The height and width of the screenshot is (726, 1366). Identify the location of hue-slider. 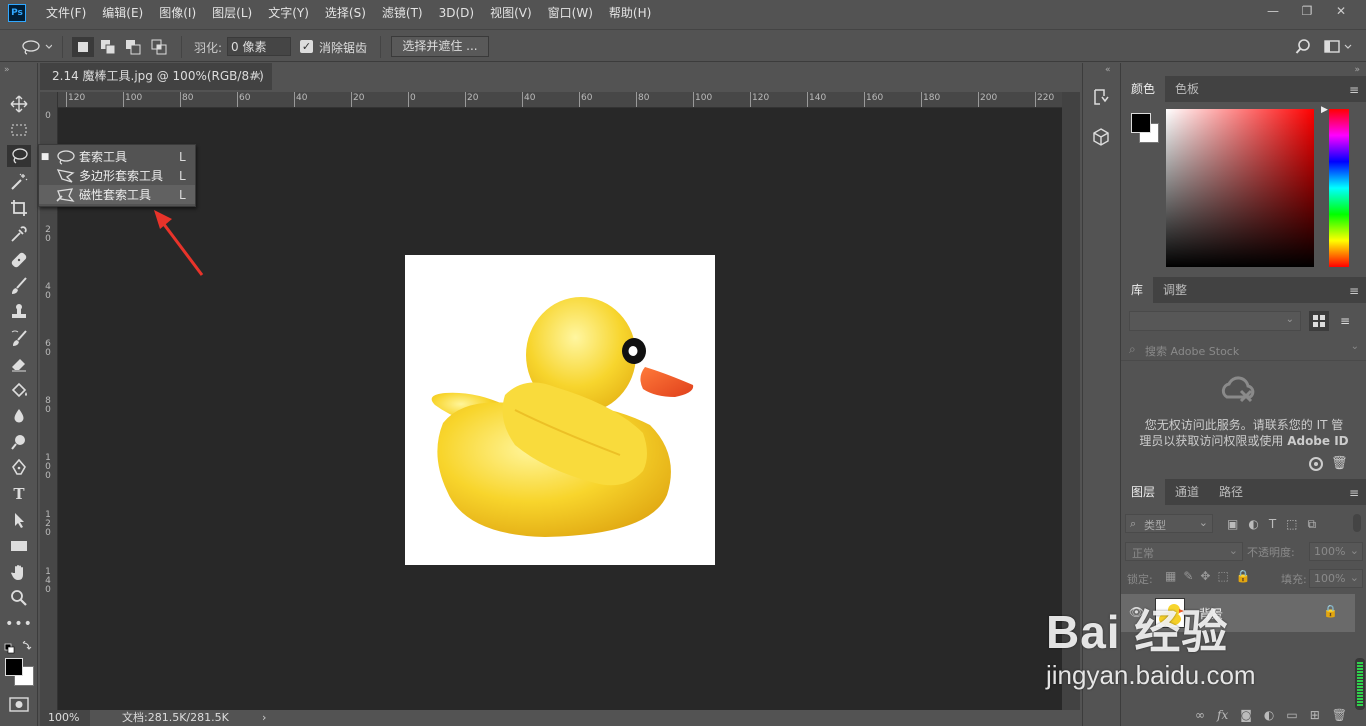
(1339, 188).